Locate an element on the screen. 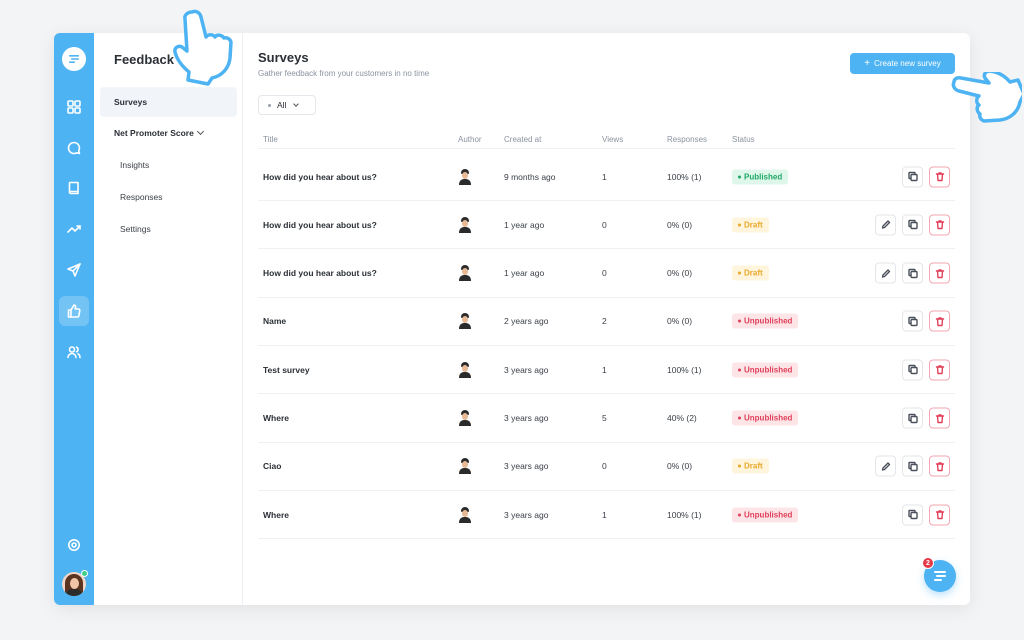 The height and width of the screenshot is (640, 1024). contacts-icon is located at coordinates (74, 352).